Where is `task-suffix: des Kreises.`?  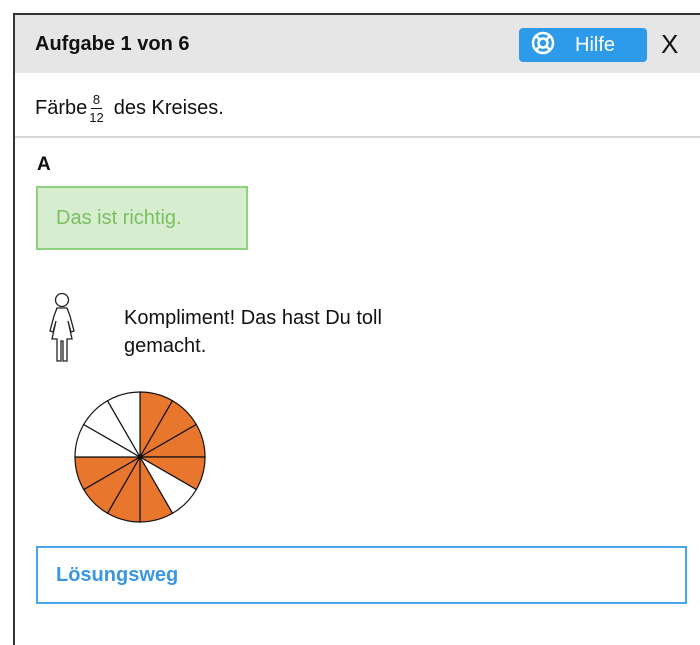
task-suffix: des Kreises. is located at coordinates (168, 108).